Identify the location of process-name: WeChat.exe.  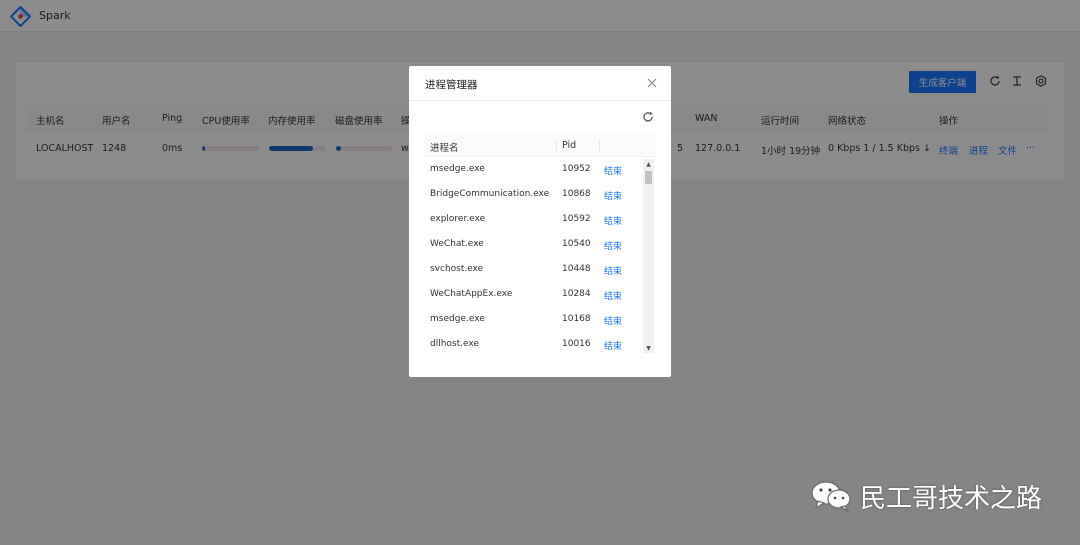
(457, 244).